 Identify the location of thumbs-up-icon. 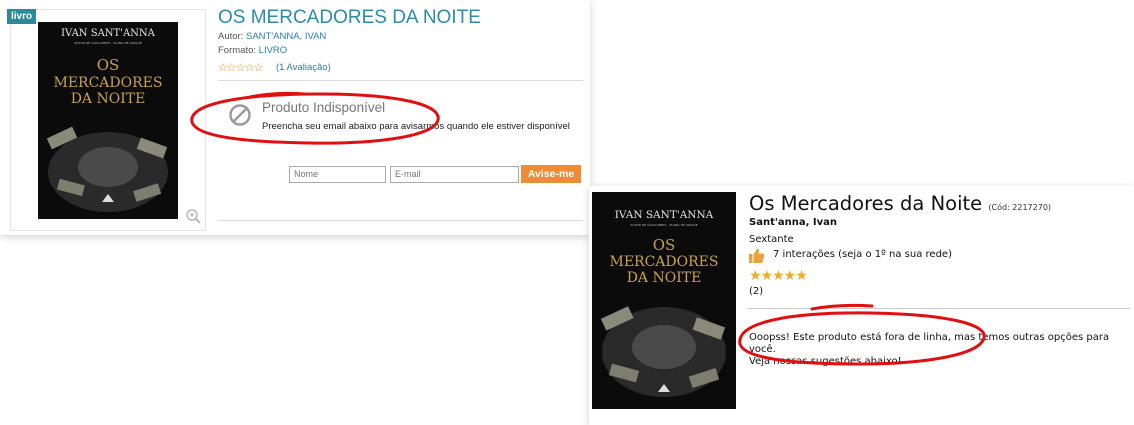
(757, 255).